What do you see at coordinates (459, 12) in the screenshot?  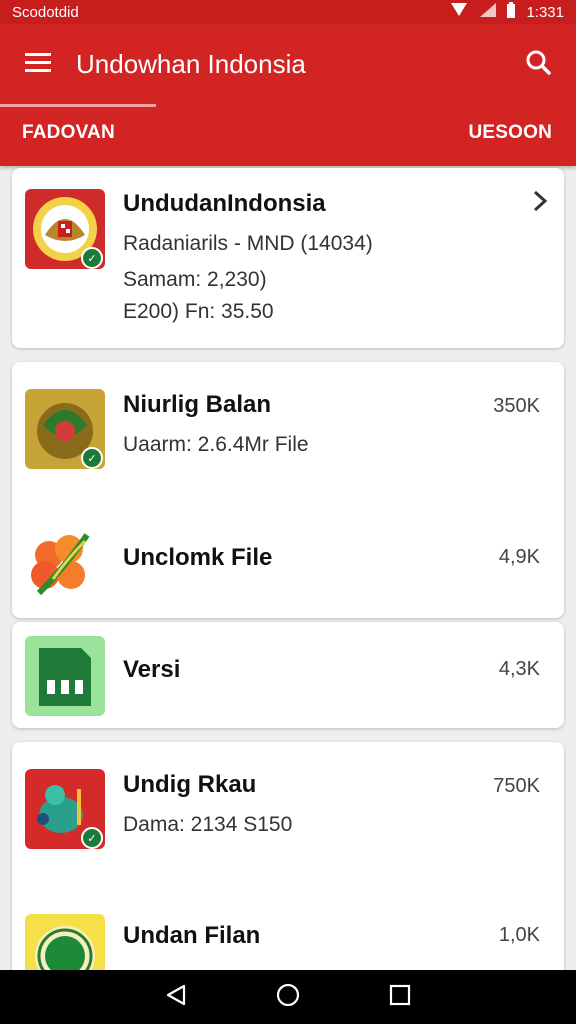 I see `signal-icon` at bounding box center [459, 12].